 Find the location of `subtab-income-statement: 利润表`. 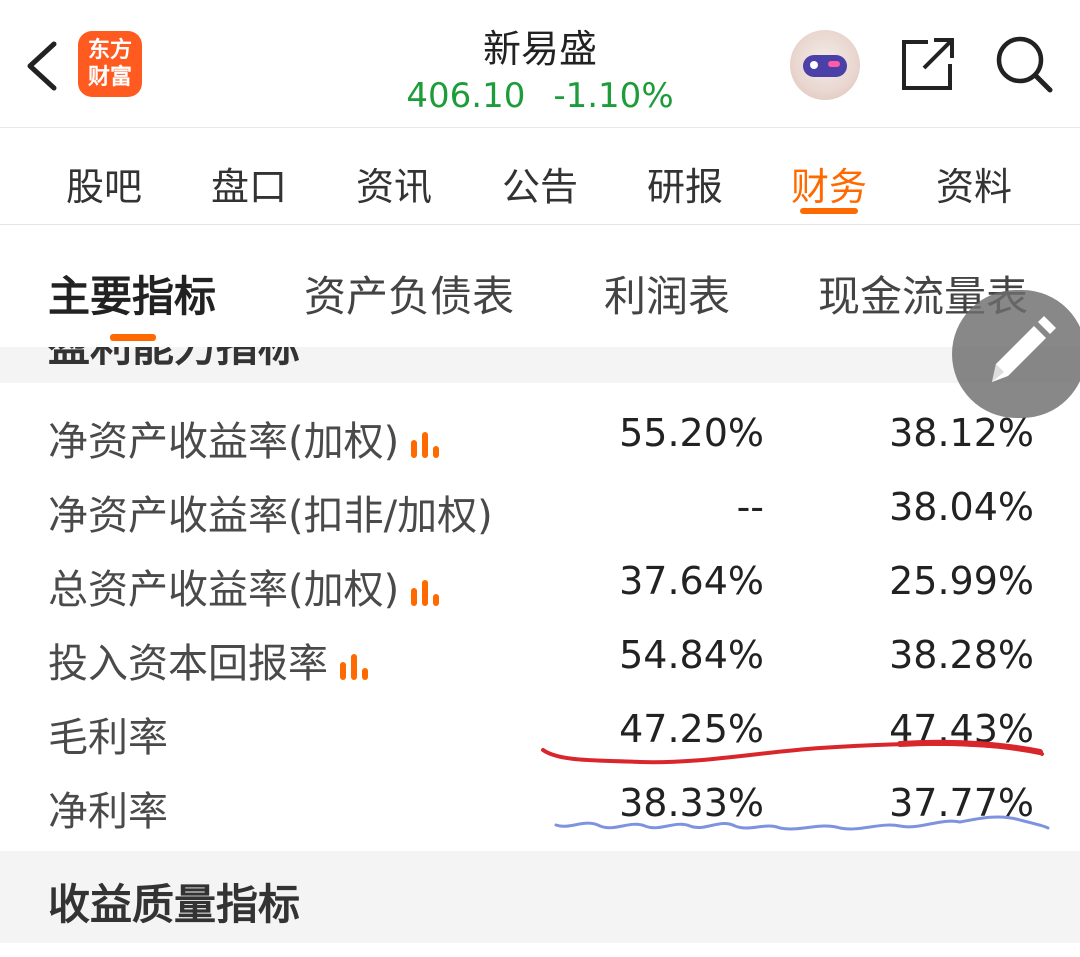

subtab-income-statement: 利润表 is located at coordinates (667, 293).